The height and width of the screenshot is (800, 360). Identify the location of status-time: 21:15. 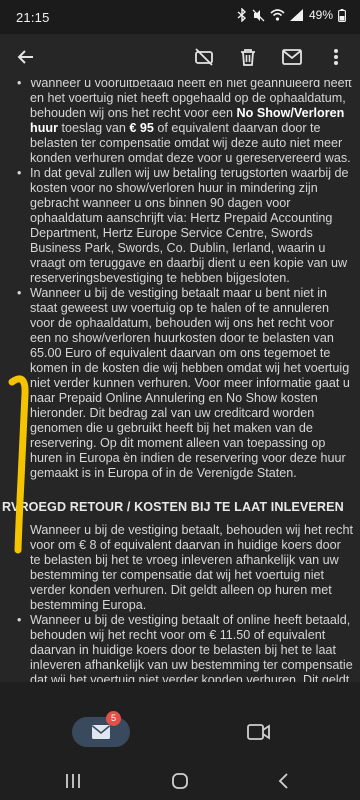
(33, 17).